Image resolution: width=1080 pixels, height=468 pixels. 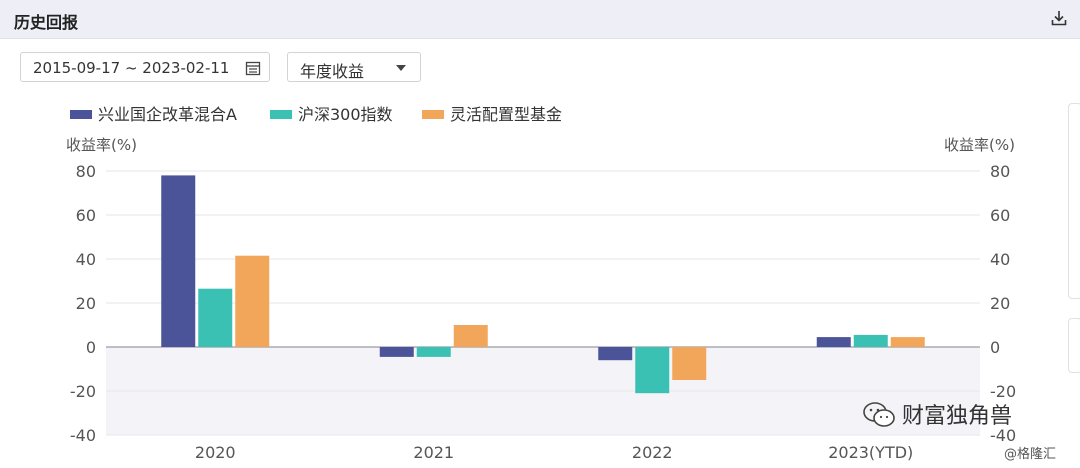 What do you see at coordinates (506, 114) in the screenshot?
I see `legend-label: 灵活配置型基金` at bounding box center [506, 114].